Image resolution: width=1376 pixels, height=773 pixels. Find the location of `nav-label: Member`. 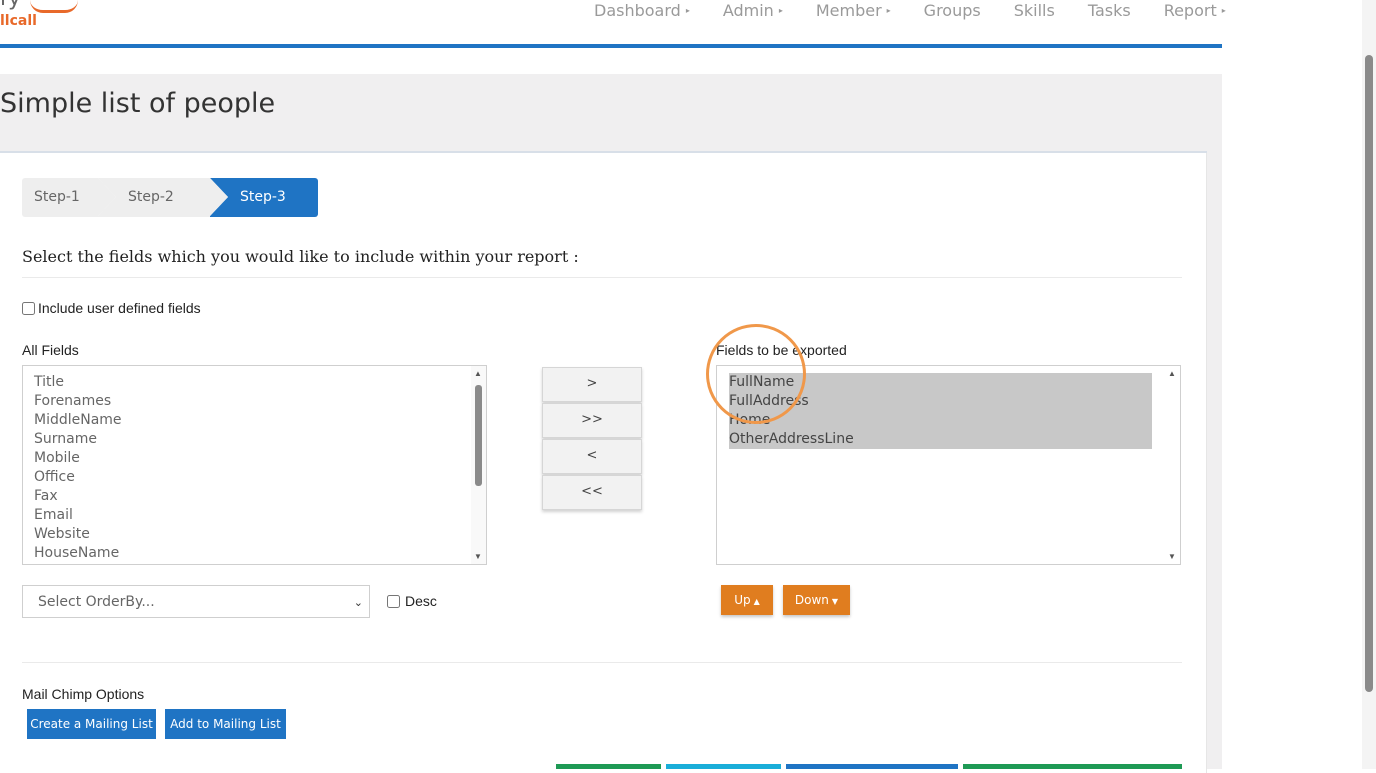

nav-label: Member is located at coordinates (848, 10).